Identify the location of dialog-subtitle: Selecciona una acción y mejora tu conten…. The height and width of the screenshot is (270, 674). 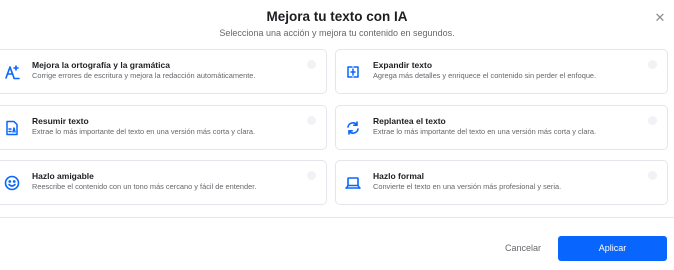
(337, 33).